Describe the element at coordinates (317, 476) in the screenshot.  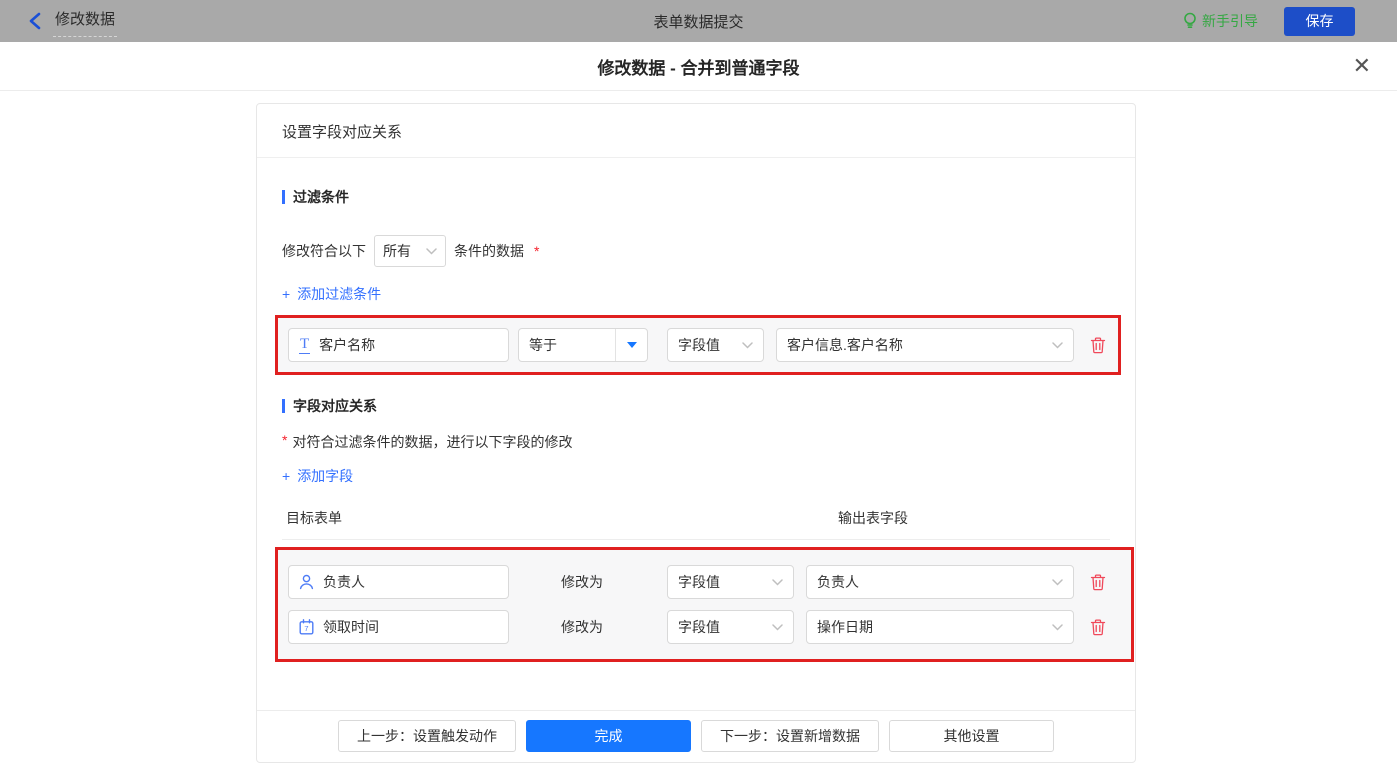
I see `add-field-link: + 添加字段` at that location.